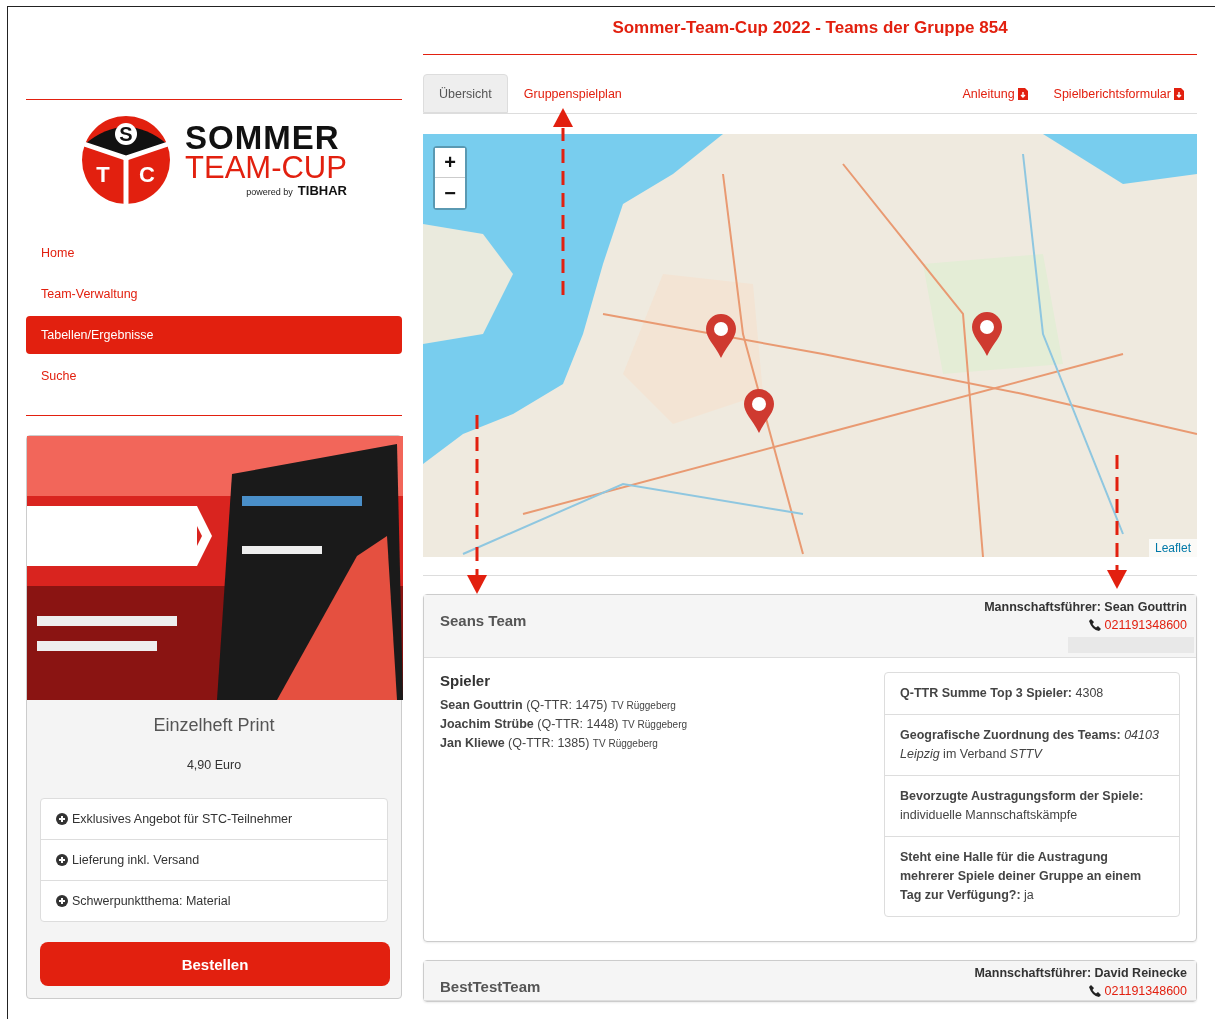 The height and width of the screenshot is (1019, 1215). What do you see at coordinates (450, 193) in the screenshot?
I see `zoom-out-button: −` at bounding box center [450, 193].